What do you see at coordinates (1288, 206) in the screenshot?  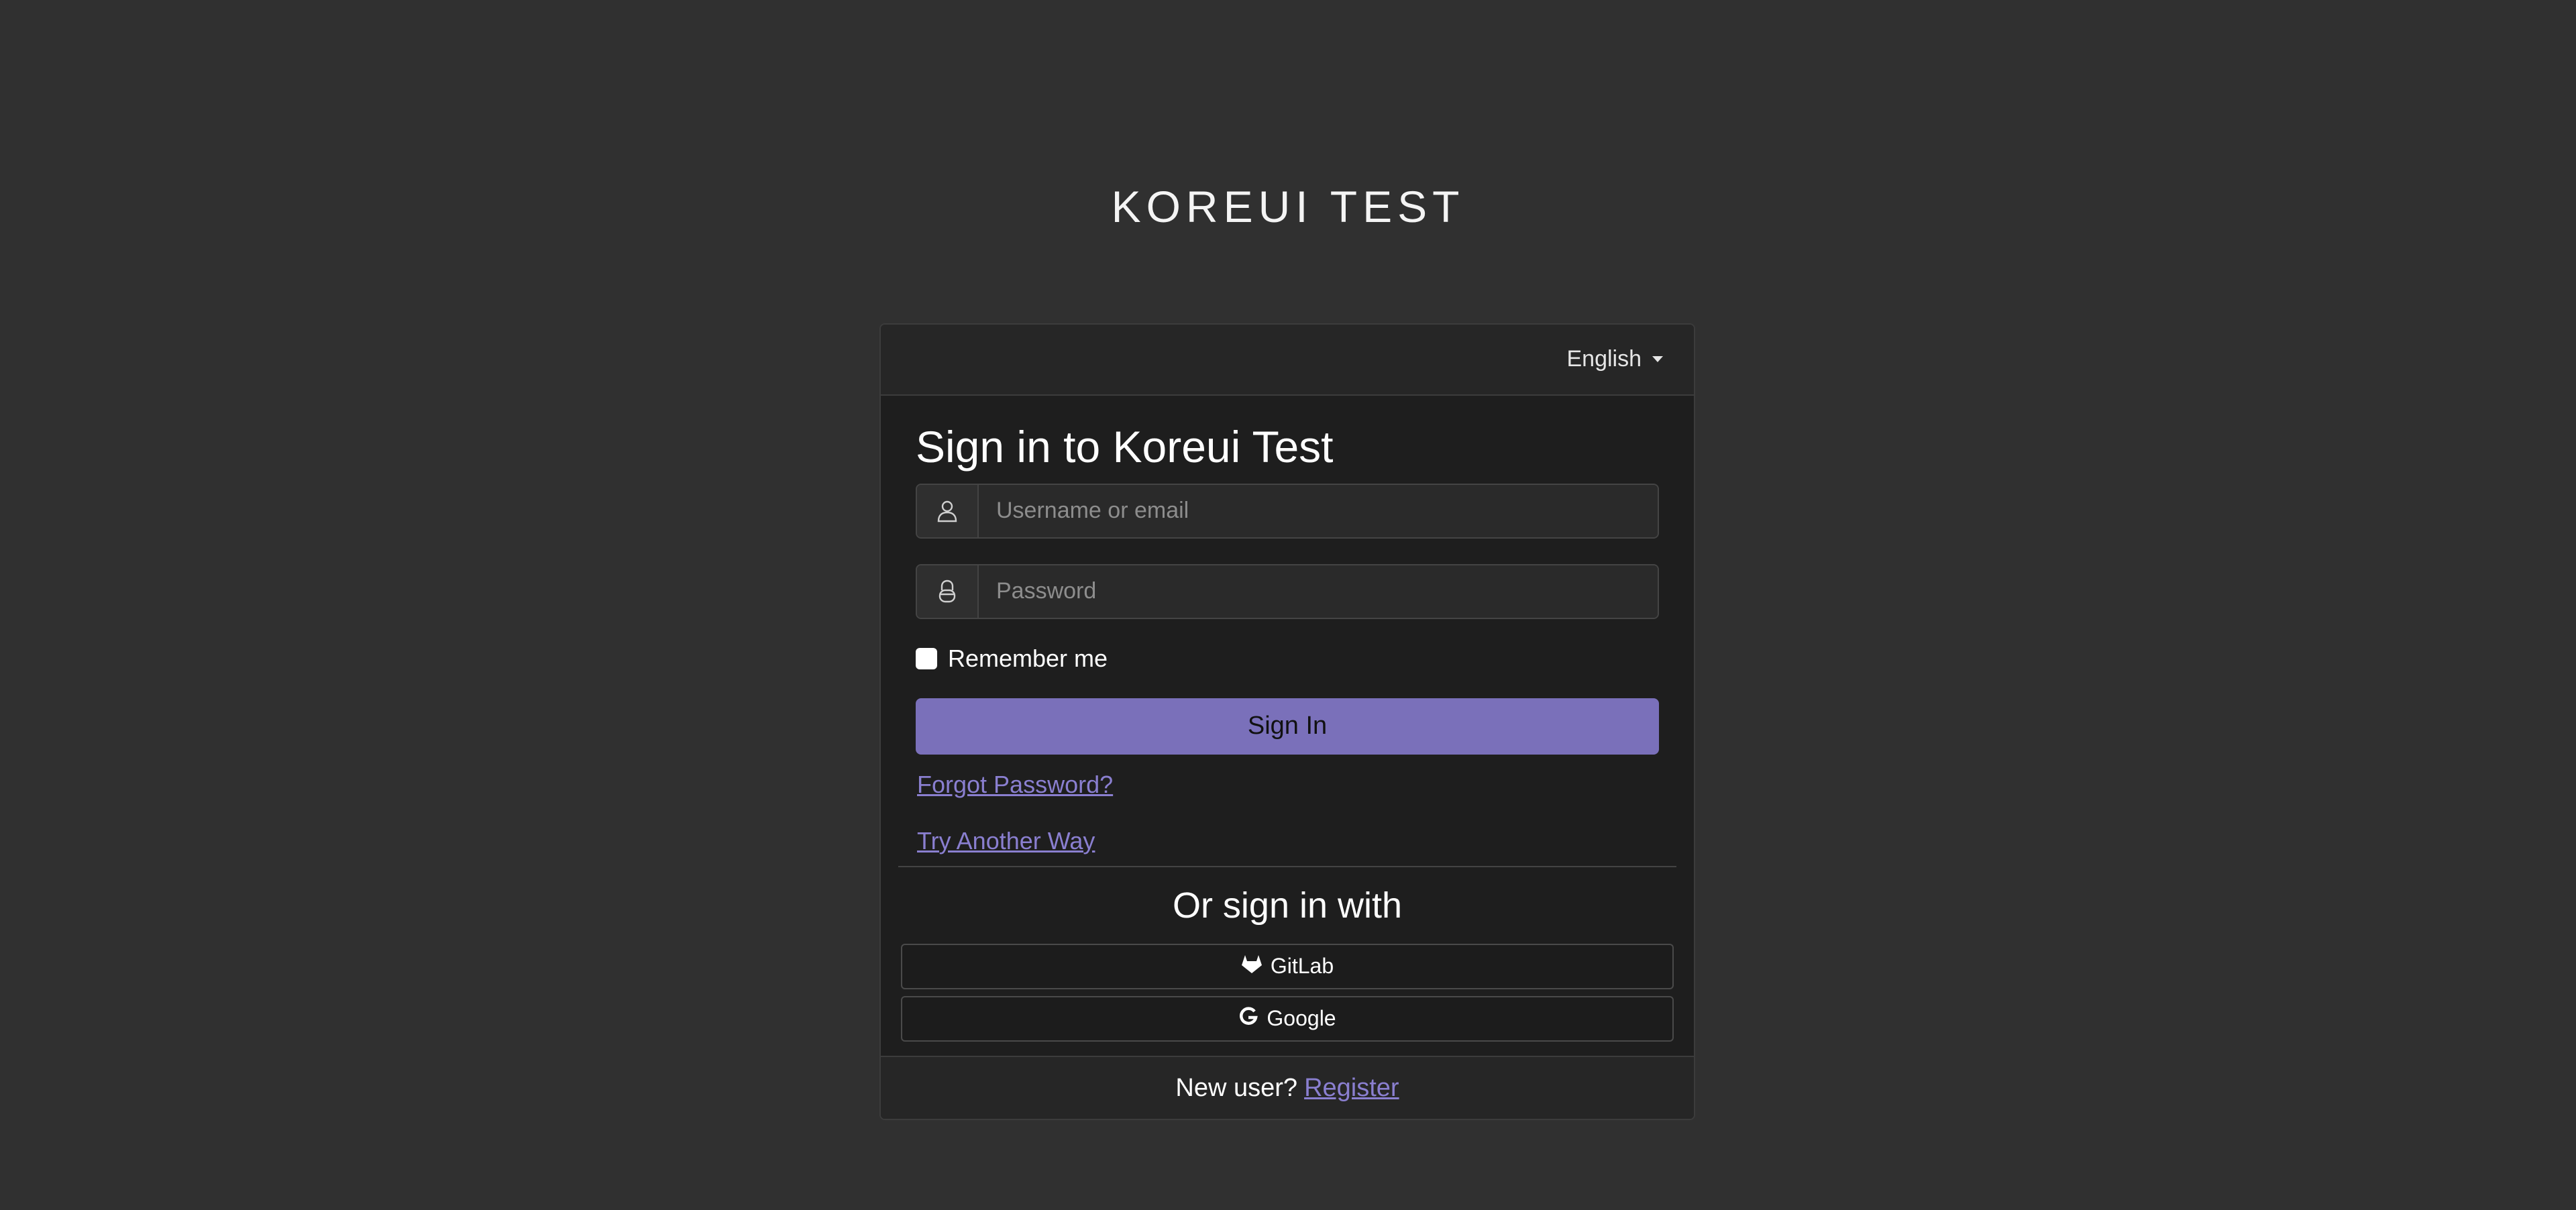 I see `realm-title: KOREUI TEST` at bounding box center [1288, 206].